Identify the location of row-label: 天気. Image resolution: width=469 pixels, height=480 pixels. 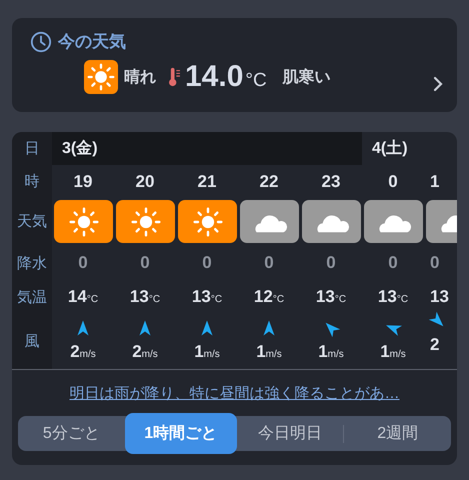
(32, 221).